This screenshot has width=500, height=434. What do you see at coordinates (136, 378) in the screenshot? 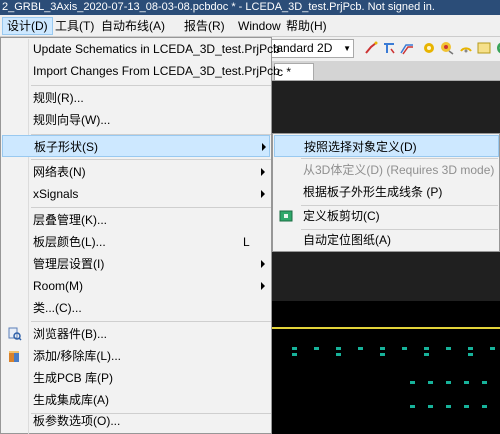
I see `menu-item-make-pcb-library: 生成PCB 库(P)` at bounding box center [136, 378].